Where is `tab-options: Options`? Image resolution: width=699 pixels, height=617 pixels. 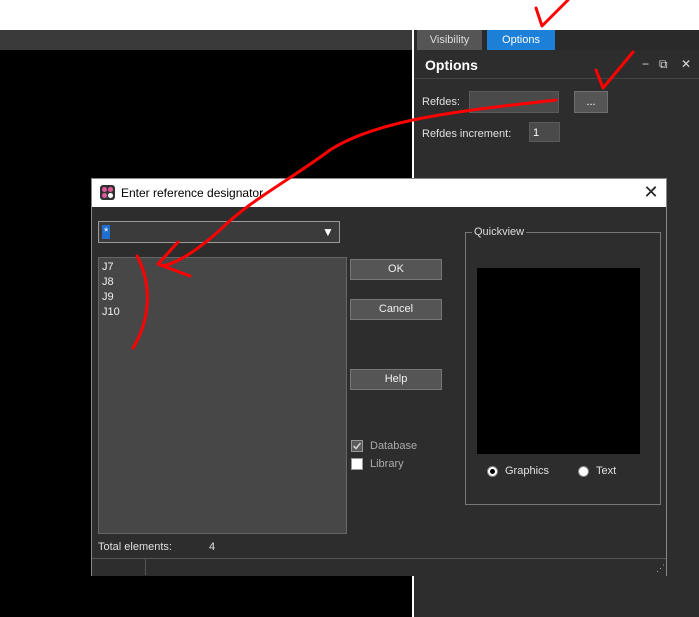 tab-options: Options is located at coordinates (521, 40).